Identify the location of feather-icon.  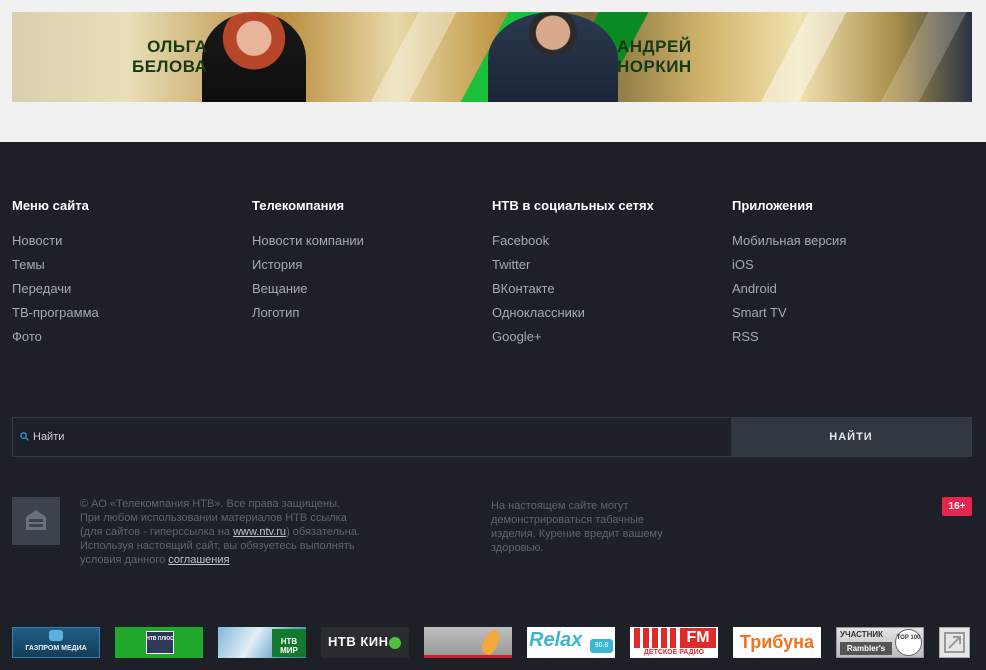
(491, 641).